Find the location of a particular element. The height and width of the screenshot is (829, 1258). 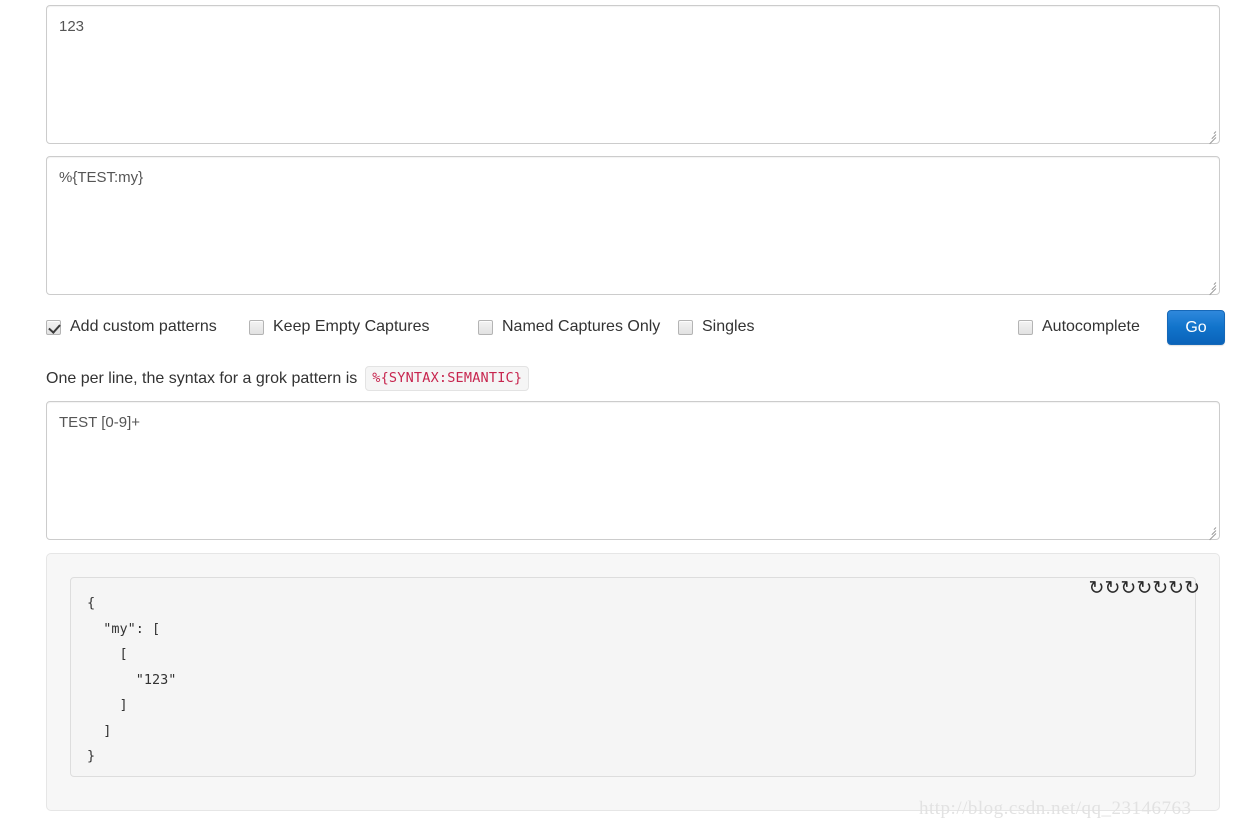

checkbox-singles: Singles is located at coordinates (716, 327).